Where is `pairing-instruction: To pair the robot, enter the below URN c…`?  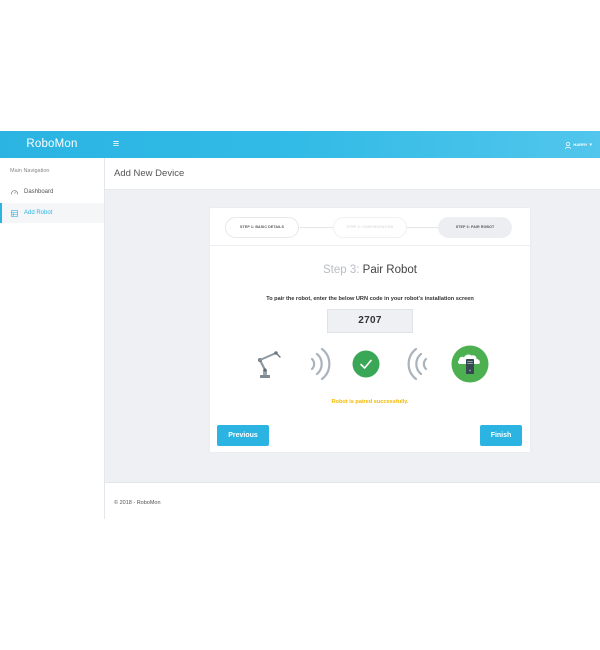
pairing-instruction: To pair the robot, enter the below URN c… is located at coordinates (370, 299).